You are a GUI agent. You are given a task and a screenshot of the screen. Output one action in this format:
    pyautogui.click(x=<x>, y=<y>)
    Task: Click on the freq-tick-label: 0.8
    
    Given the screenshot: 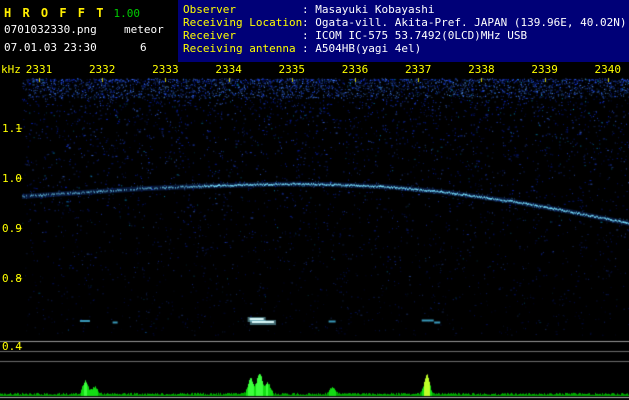 What is the action you would take?
    pyautogui.click(x=12, y=278)
    